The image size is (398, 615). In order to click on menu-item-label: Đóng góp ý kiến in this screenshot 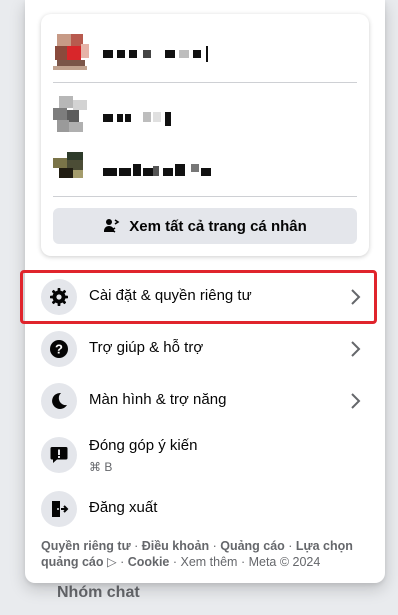, I will do `click(143, 445)`.